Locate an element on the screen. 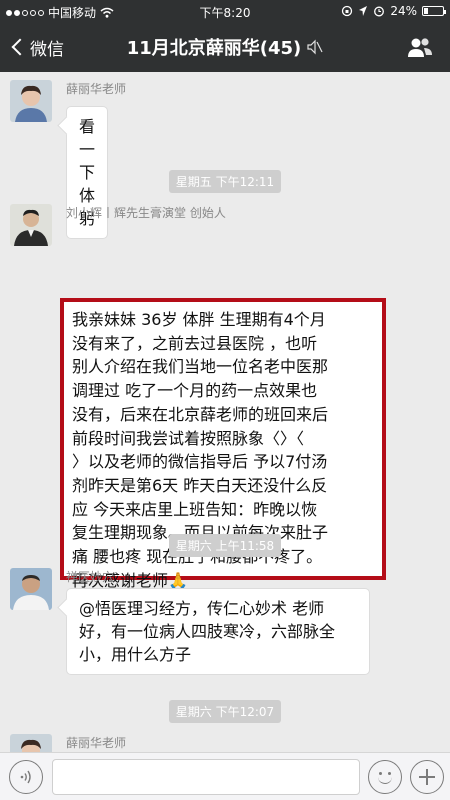  message-line: 小，用什么方子 is located at coordinates (135, 654).